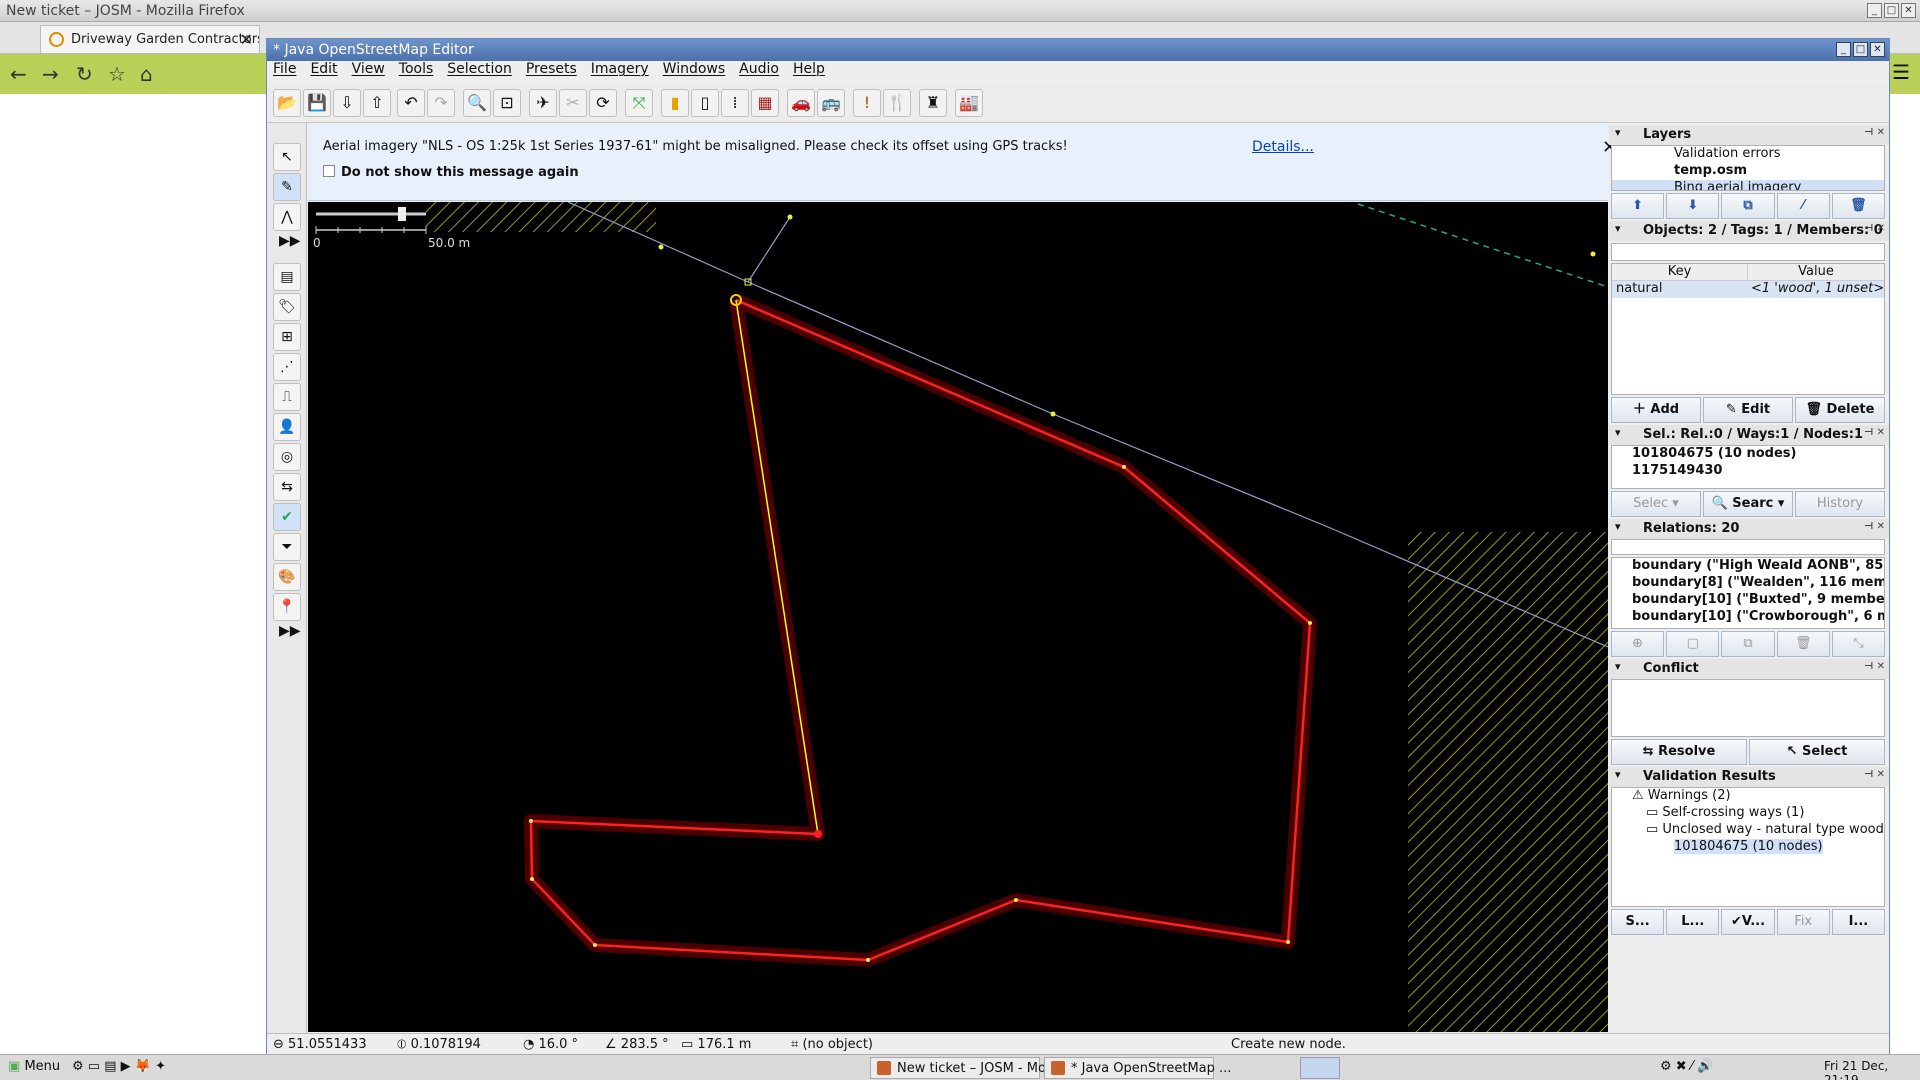 This screenshot has height=1080, width=1920. I want to click on list-item: boundary[10] ("Buxted", 9 membe, so click(1748, 600).